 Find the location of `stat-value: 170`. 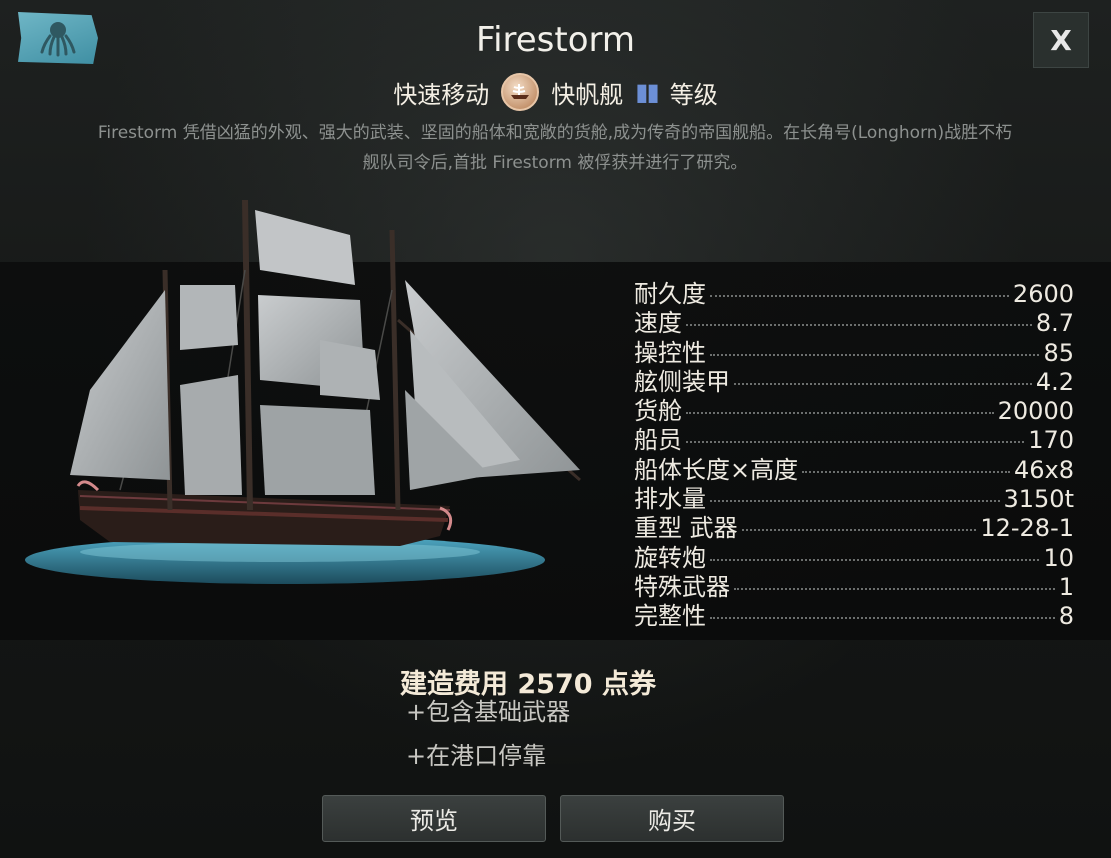

stat-value: 170 is located at coordinates (1051, 440).